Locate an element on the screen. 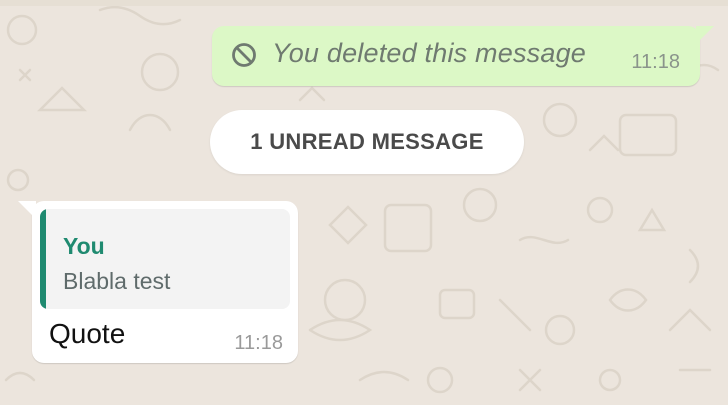  prohibited-icon is located at coordinates (244, 55).